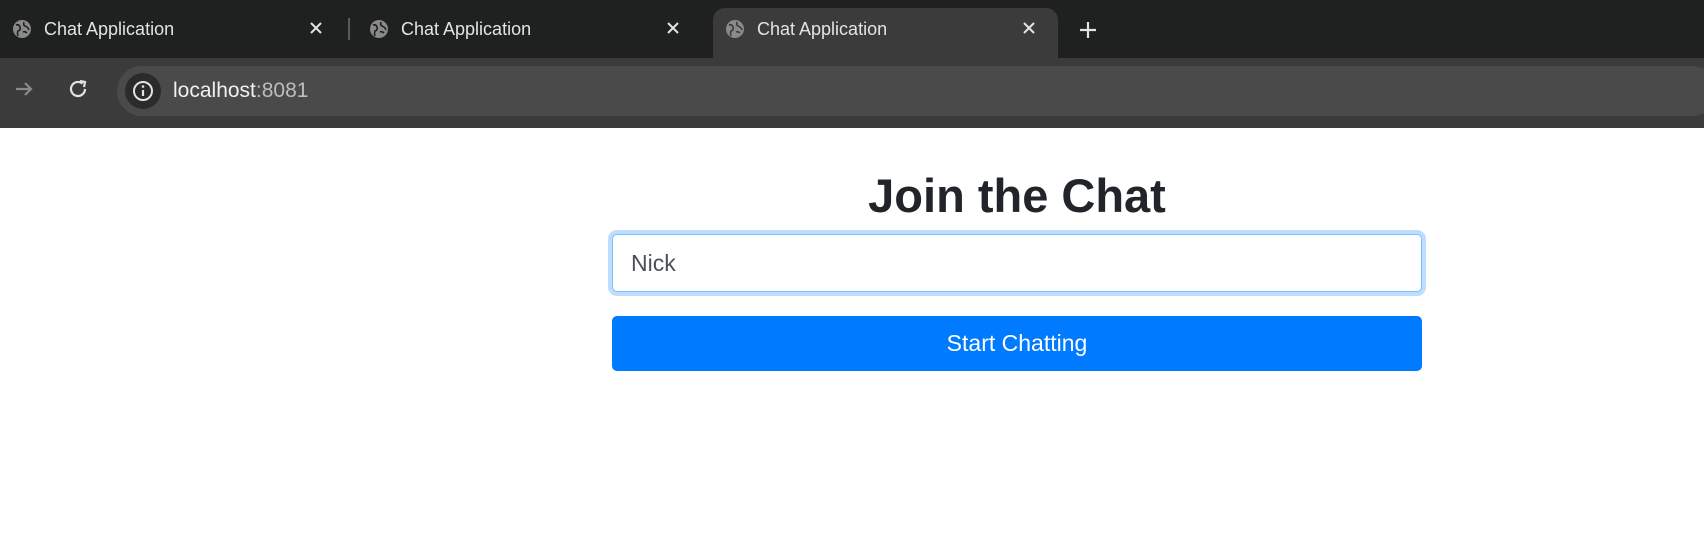  Describe the element at coordinates (1017, 195) in the screenshot. I see `page-title: Join the Chat` at that location.